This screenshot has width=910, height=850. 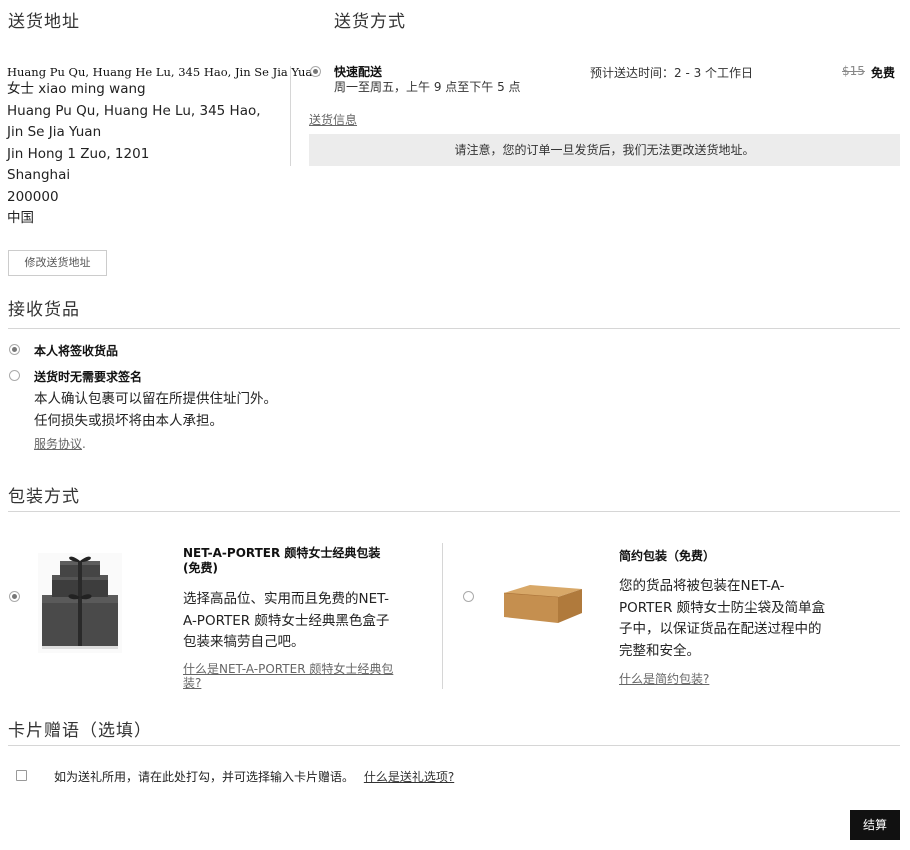 I want to click on express-delivery-radio, so click(x=315, y=71).